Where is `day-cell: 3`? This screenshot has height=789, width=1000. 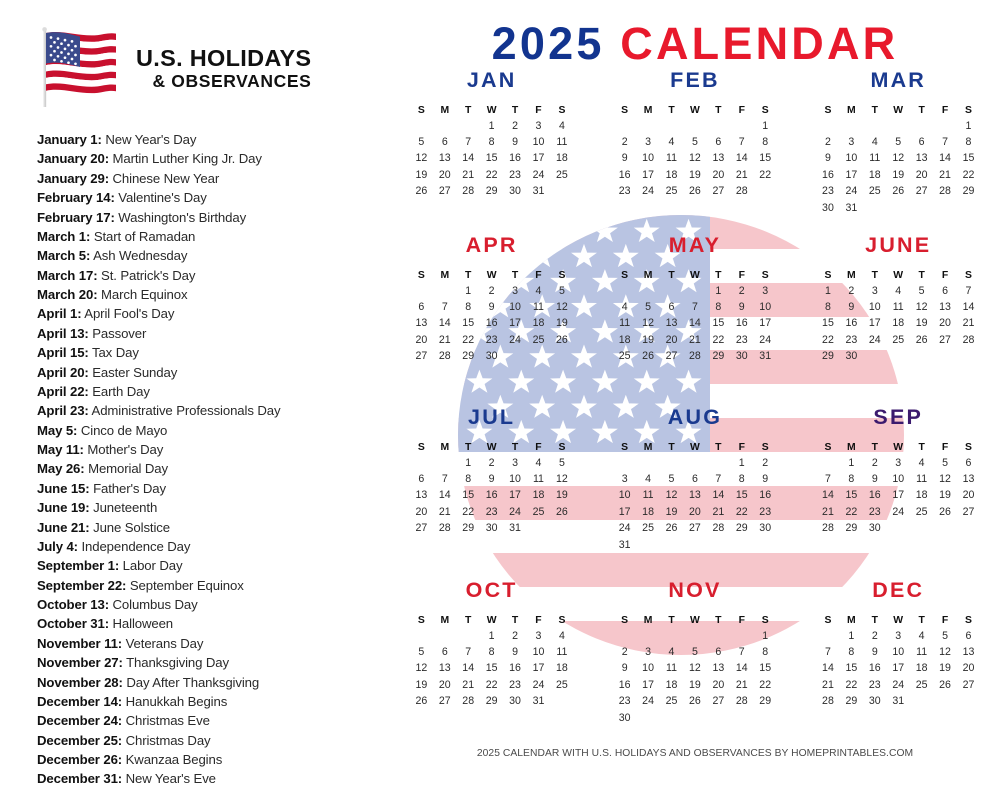
day-cell: 3 is located at coordinates (898, 636).